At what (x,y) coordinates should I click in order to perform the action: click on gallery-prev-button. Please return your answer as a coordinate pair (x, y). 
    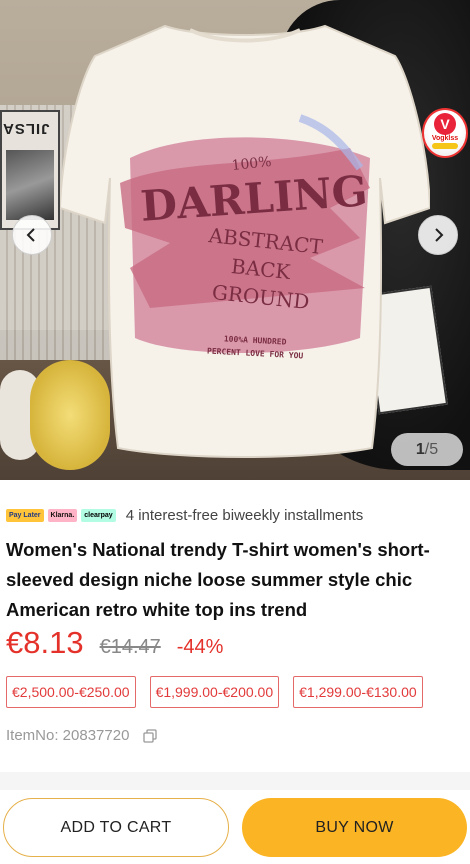
    Looking at the image, I should click on (32, 235).